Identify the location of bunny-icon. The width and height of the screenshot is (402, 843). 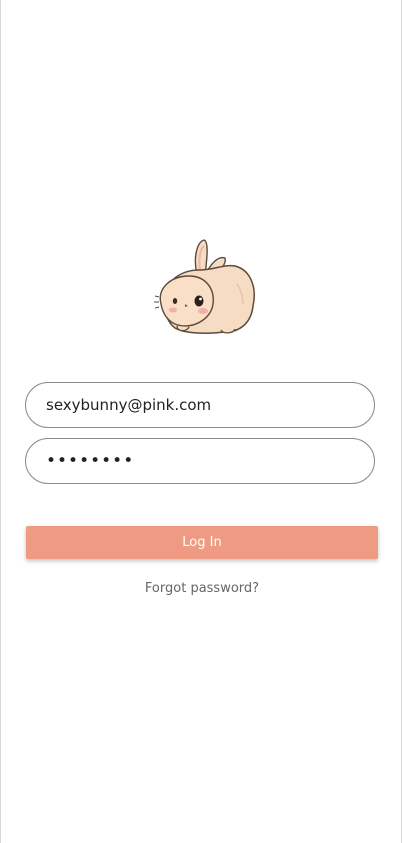
(204, 286).